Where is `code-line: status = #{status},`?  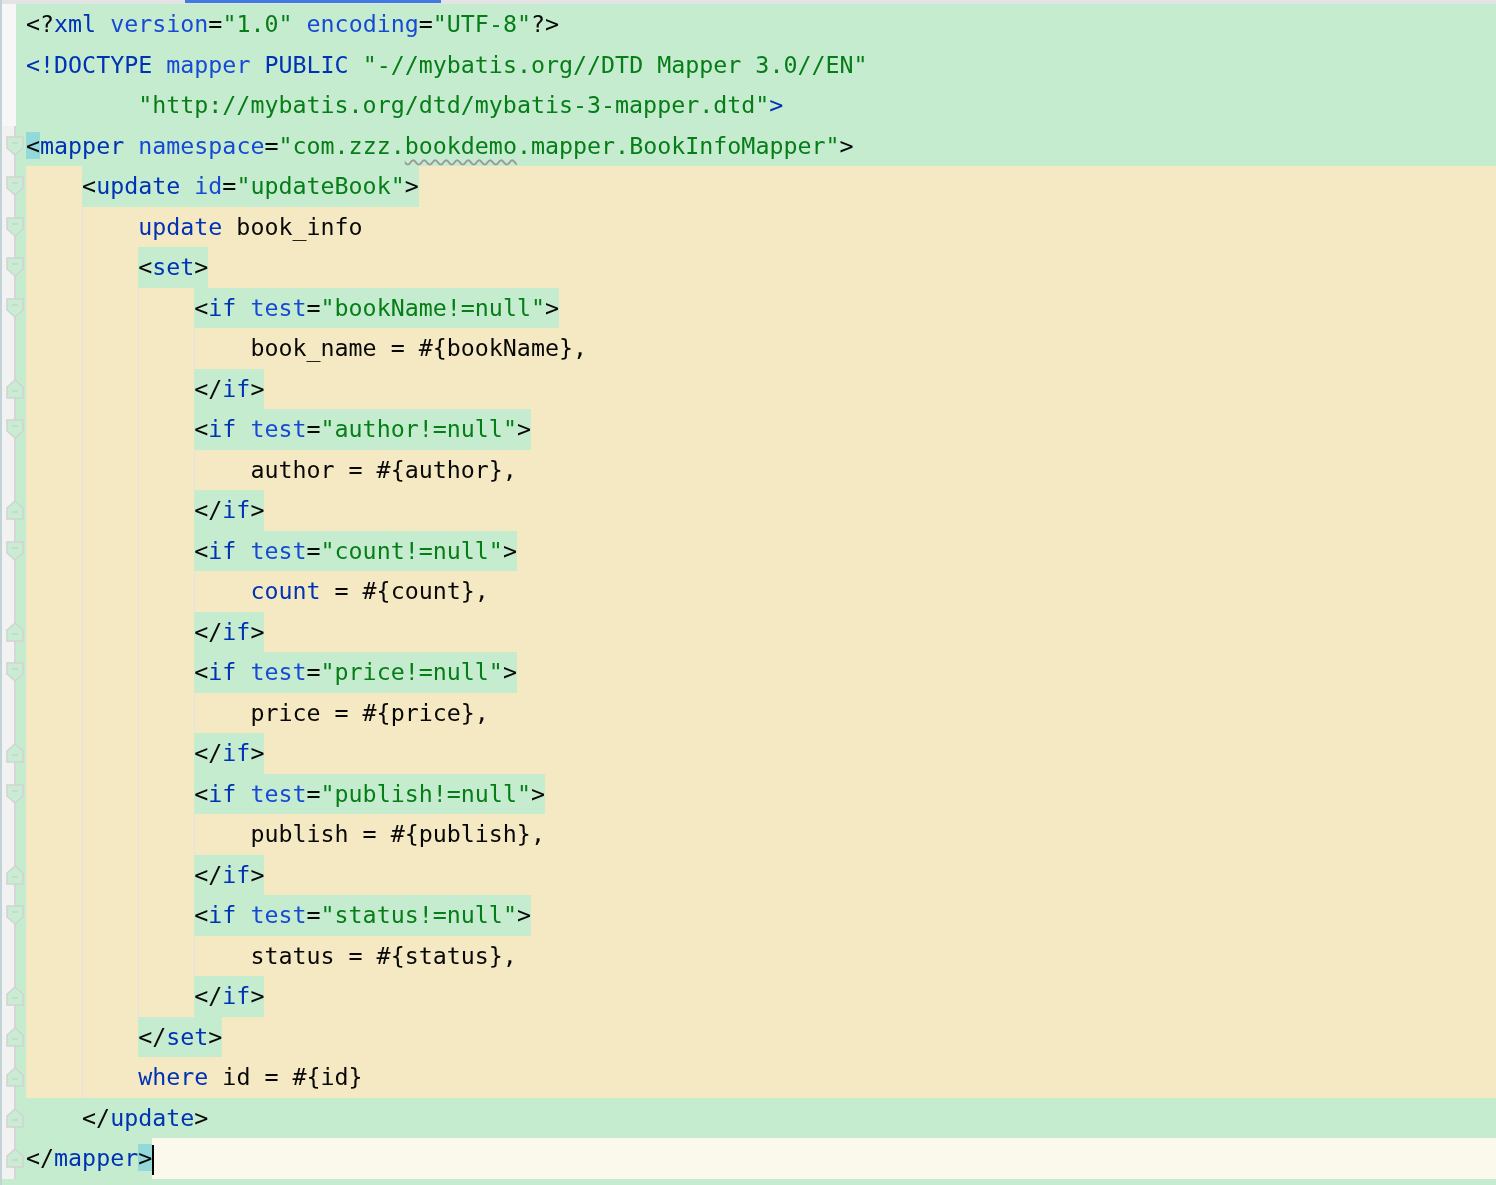 code-line: status = #{status}, is located at coordinates (383, 955).